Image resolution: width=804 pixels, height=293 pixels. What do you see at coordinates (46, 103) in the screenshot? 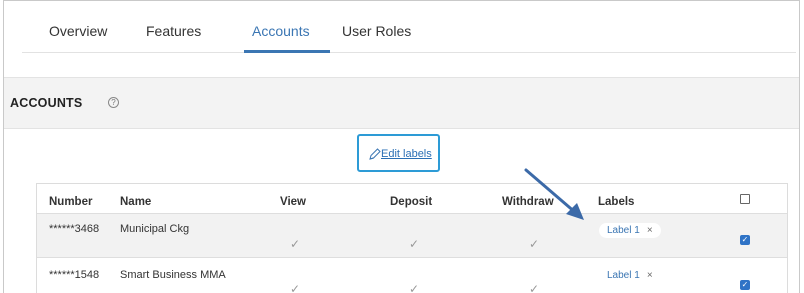
I see `section-title: ACCOUNTS` at bounding box center [46, 103].